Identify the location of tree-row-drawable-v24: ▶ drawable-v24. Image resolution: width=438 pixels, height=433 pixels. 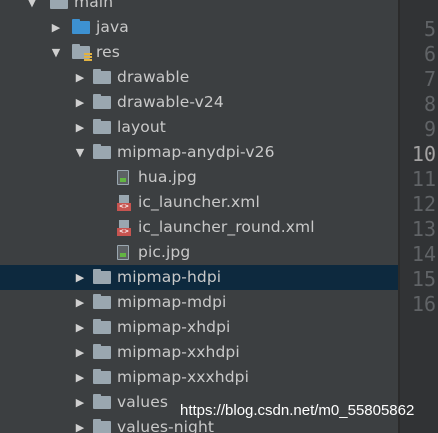
(199, 102).